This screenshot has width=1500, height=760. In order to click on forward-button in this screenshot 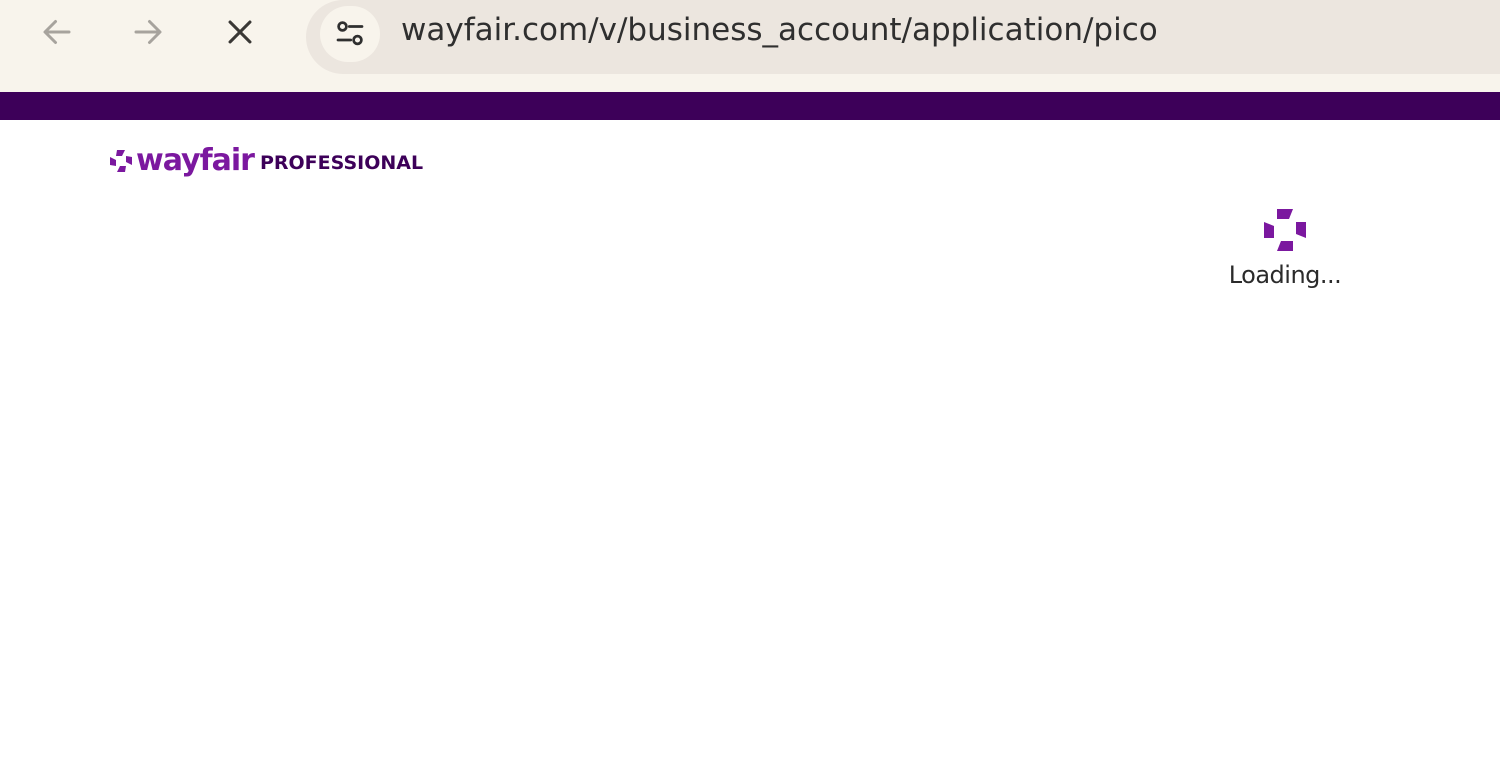, I will do `click(148, 32)`.